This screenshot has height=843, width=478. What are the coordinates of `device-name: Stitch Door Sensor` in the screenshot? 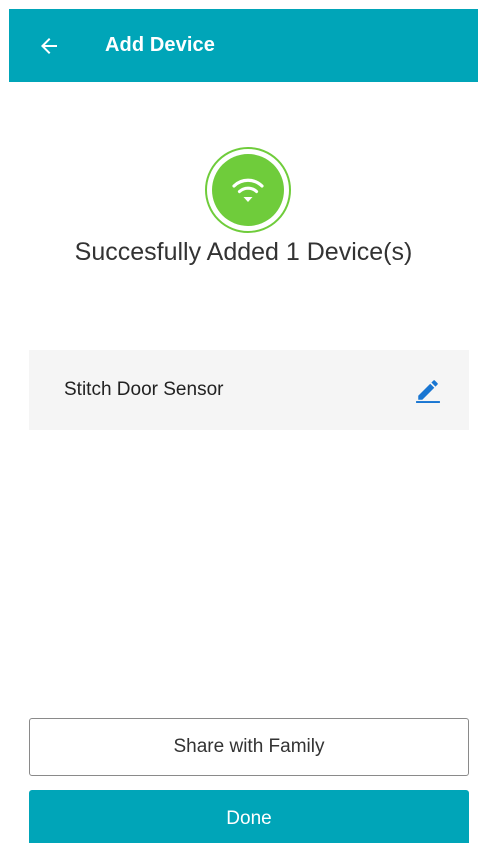 It's located at (144, 389).